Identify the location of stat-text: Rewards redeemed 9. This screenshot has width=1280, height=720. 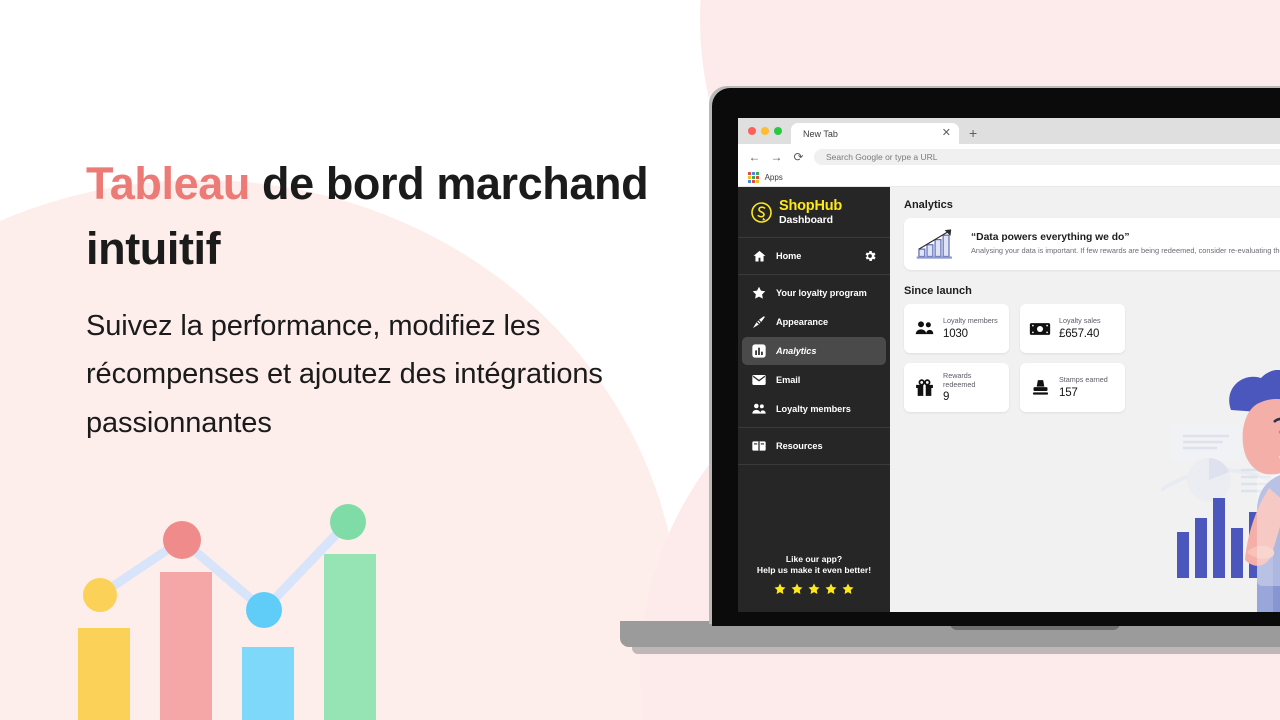
(971, 387).